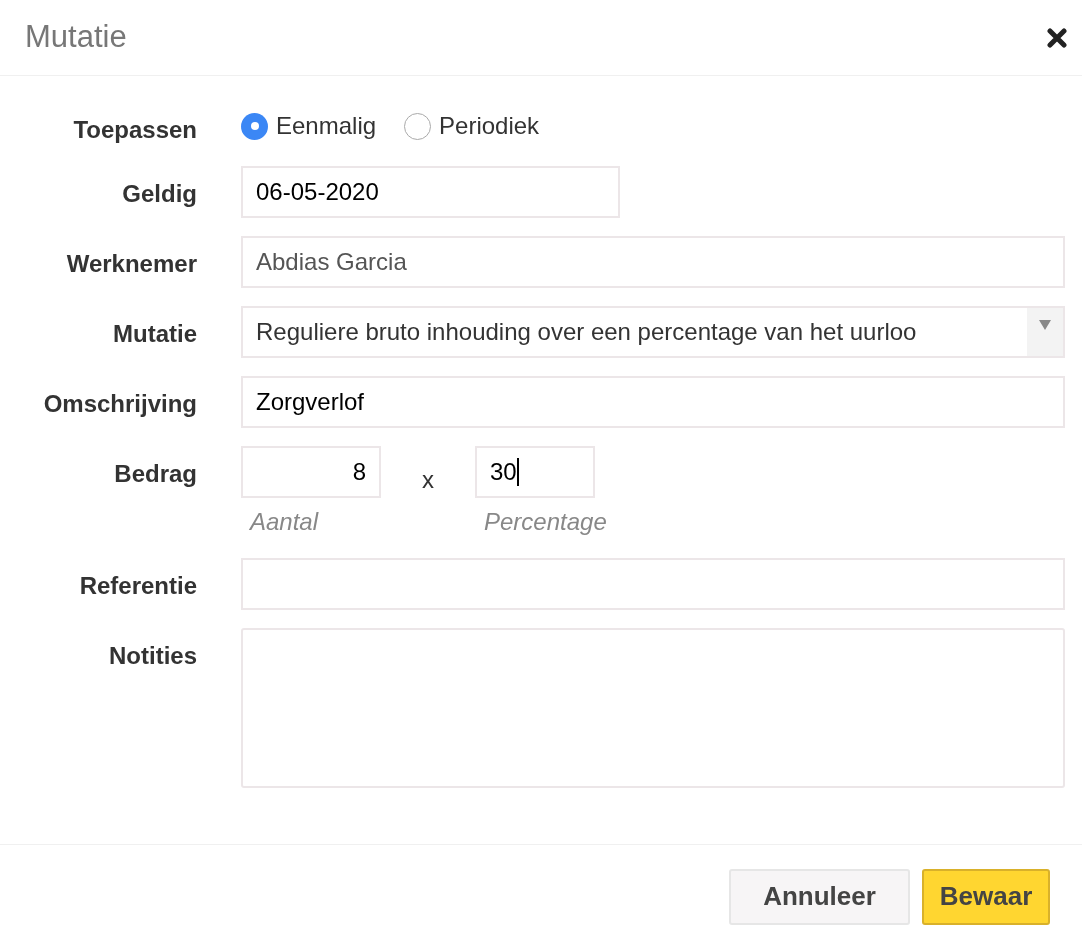  What do you see at coordinates (653, 332) in the screenshot?
I see `select-field: Reguliere bruto inhouding over een percentage van het uurloo` at bounding box center [653, 332].